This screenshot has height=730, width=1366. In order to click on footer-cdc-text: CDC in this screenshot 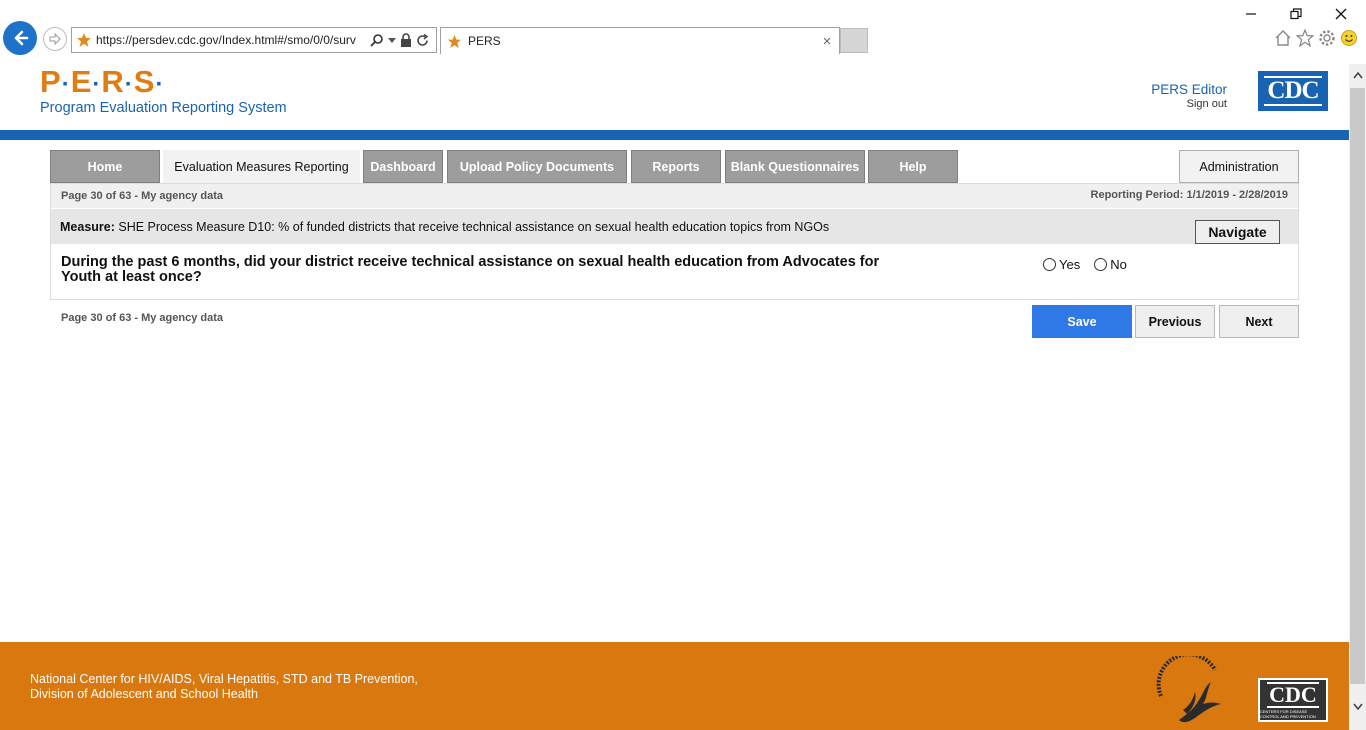, I will do `click(1293, 694)`.